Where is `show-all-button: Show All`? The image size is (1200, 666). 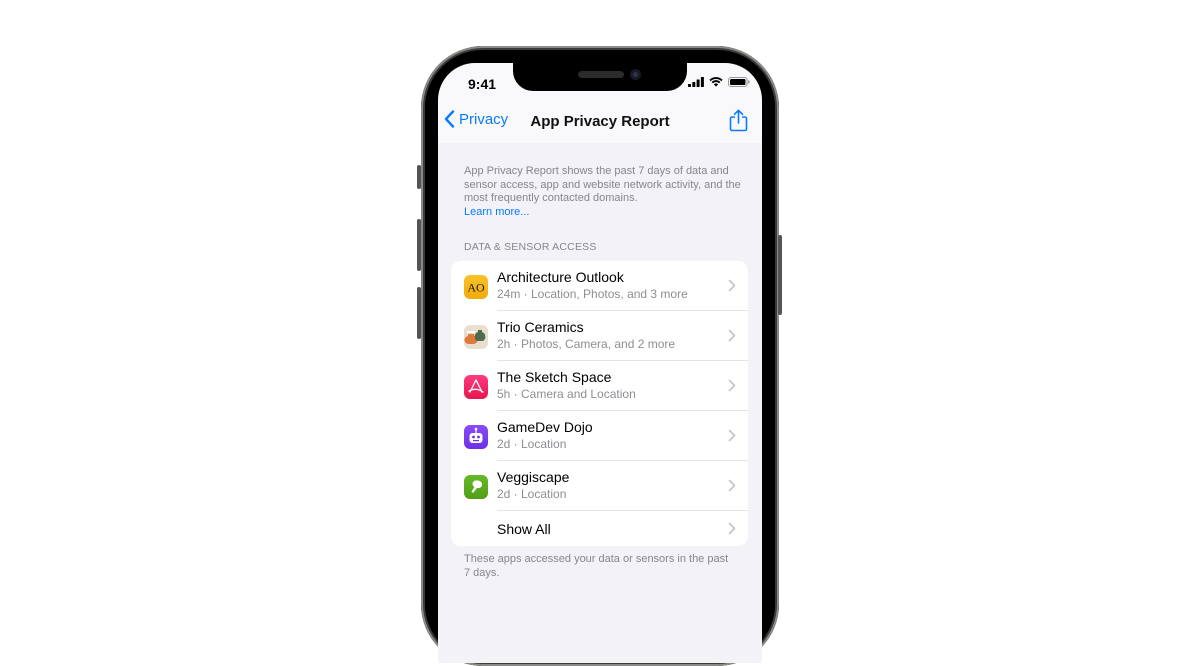
show-all-button: Show All is located at coordinates (599, 528).